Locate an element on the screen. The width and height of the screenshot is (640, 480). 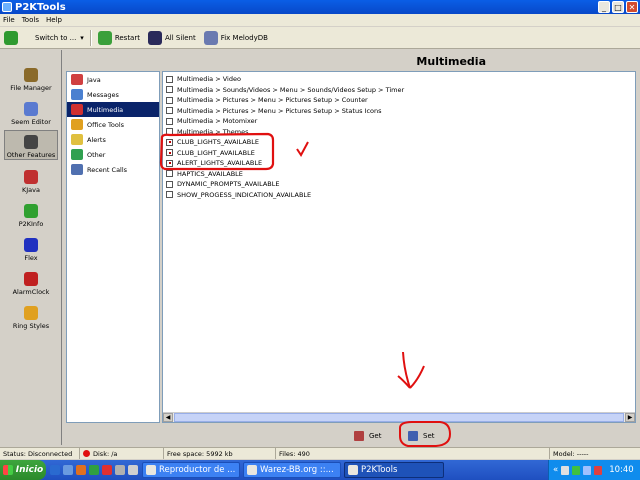
option-row: DYNAMIC_PROMPTS_AVAILABLE is located at coordinates (399, 184).